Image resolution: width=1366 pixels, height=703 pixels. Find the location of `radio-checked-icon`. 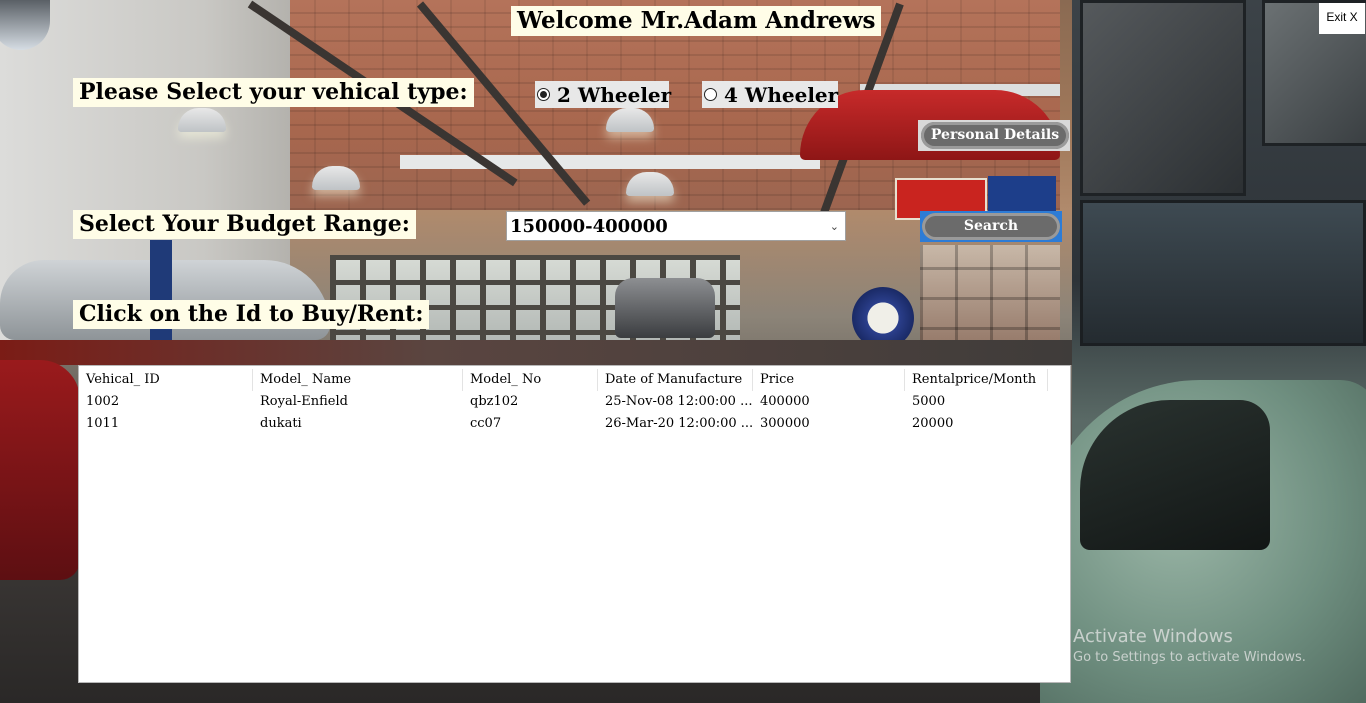

radio-checked-icon is located at coordinates (543, 94).